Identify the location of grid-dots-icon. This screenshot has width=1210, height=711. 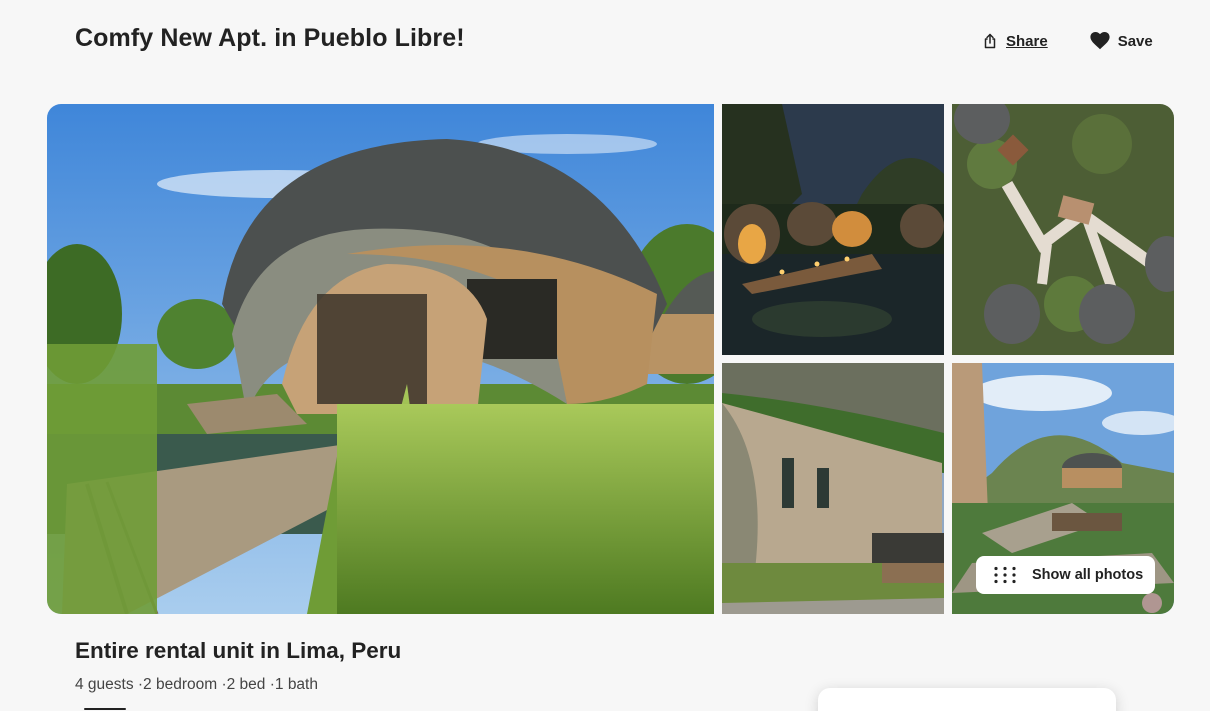
(1005, 575).